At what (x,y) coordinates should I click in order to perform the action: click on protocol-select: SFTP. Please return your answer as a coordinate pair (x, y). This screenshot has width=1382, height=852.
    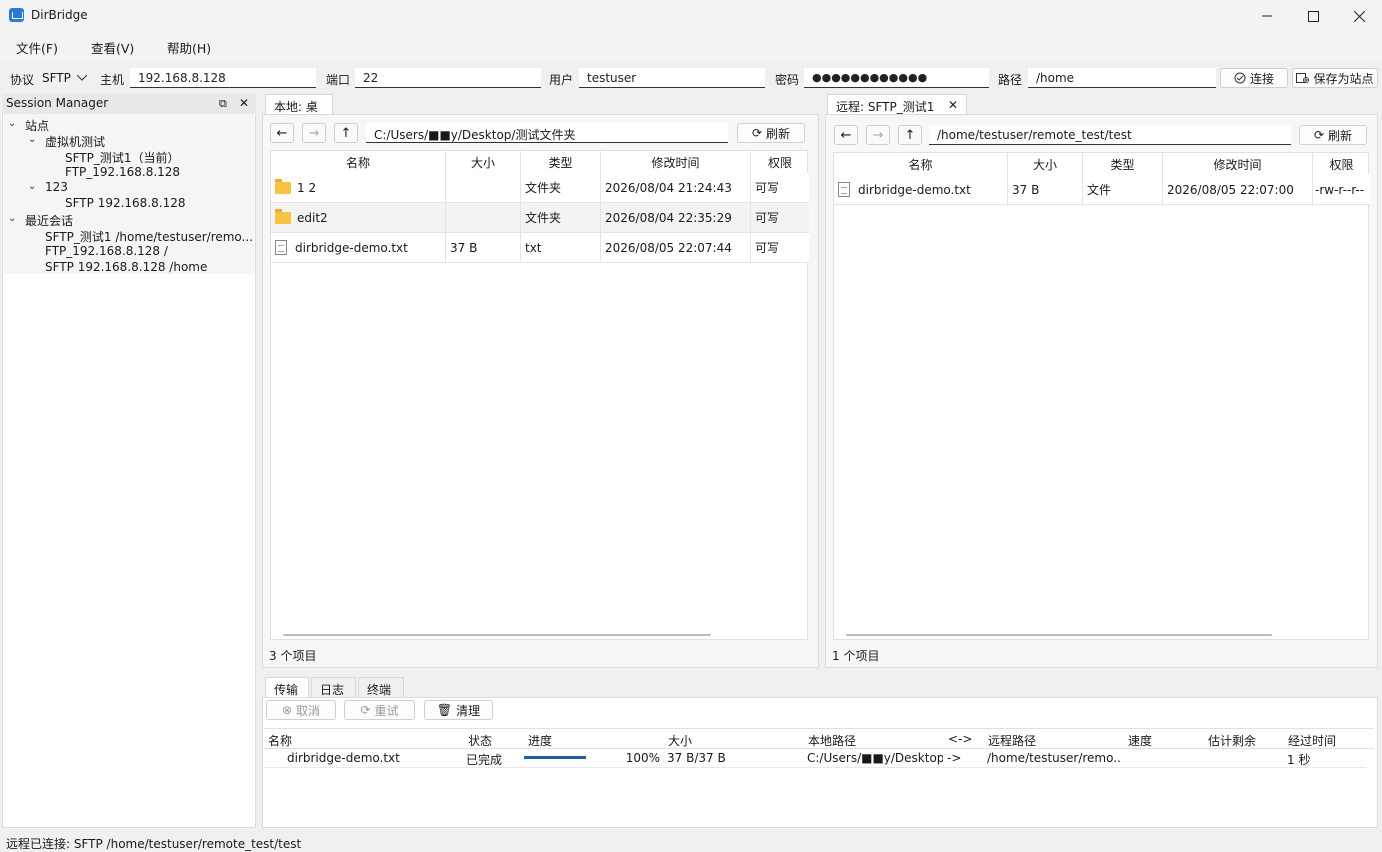
    Looking at the image, I should click on (64, 78).